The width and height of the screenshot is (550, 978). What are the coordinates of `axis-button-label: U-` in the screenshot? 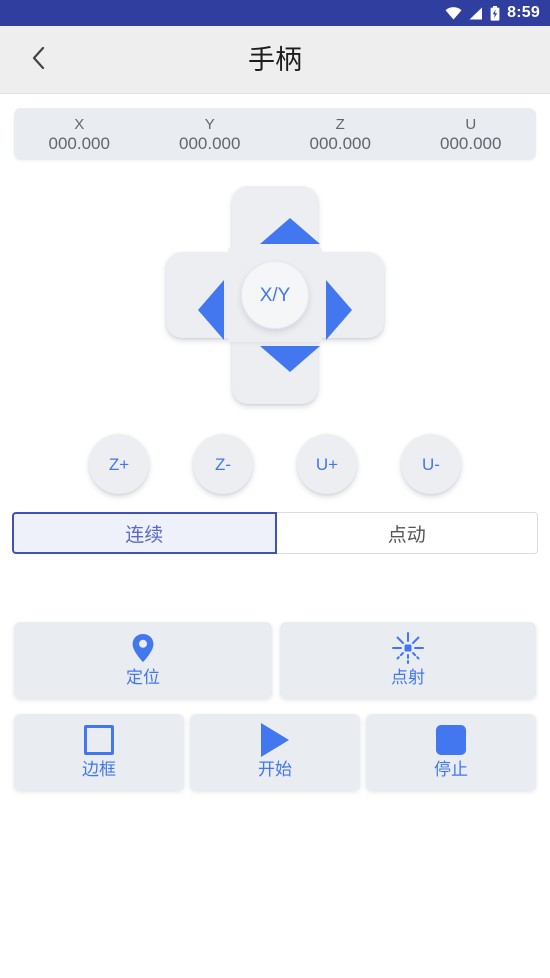 It's located at (431, 464).